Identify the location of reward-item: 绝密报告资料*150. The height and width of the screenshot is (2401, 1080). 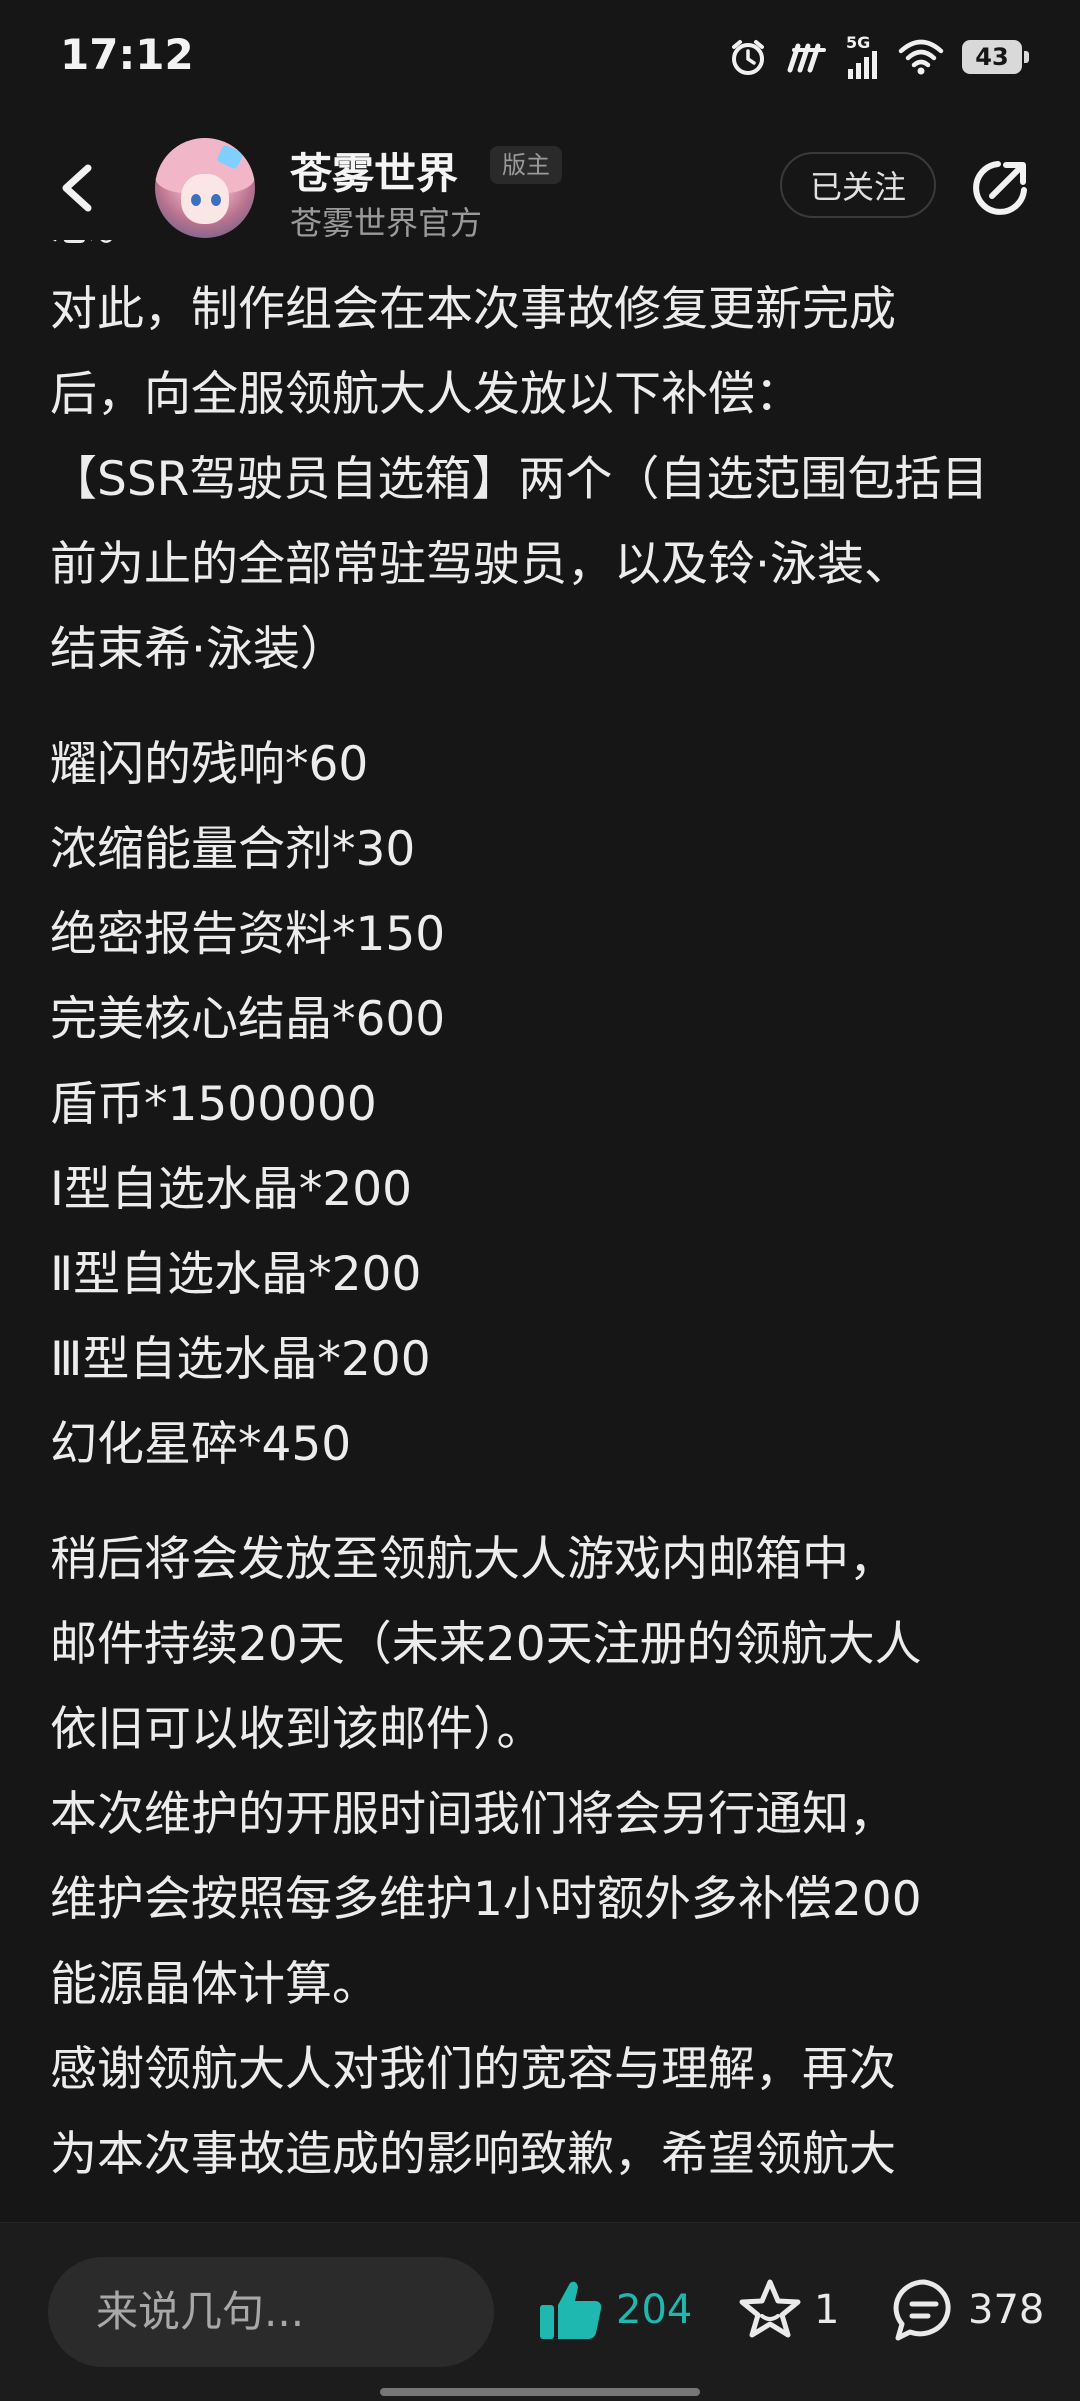
(248, 934).